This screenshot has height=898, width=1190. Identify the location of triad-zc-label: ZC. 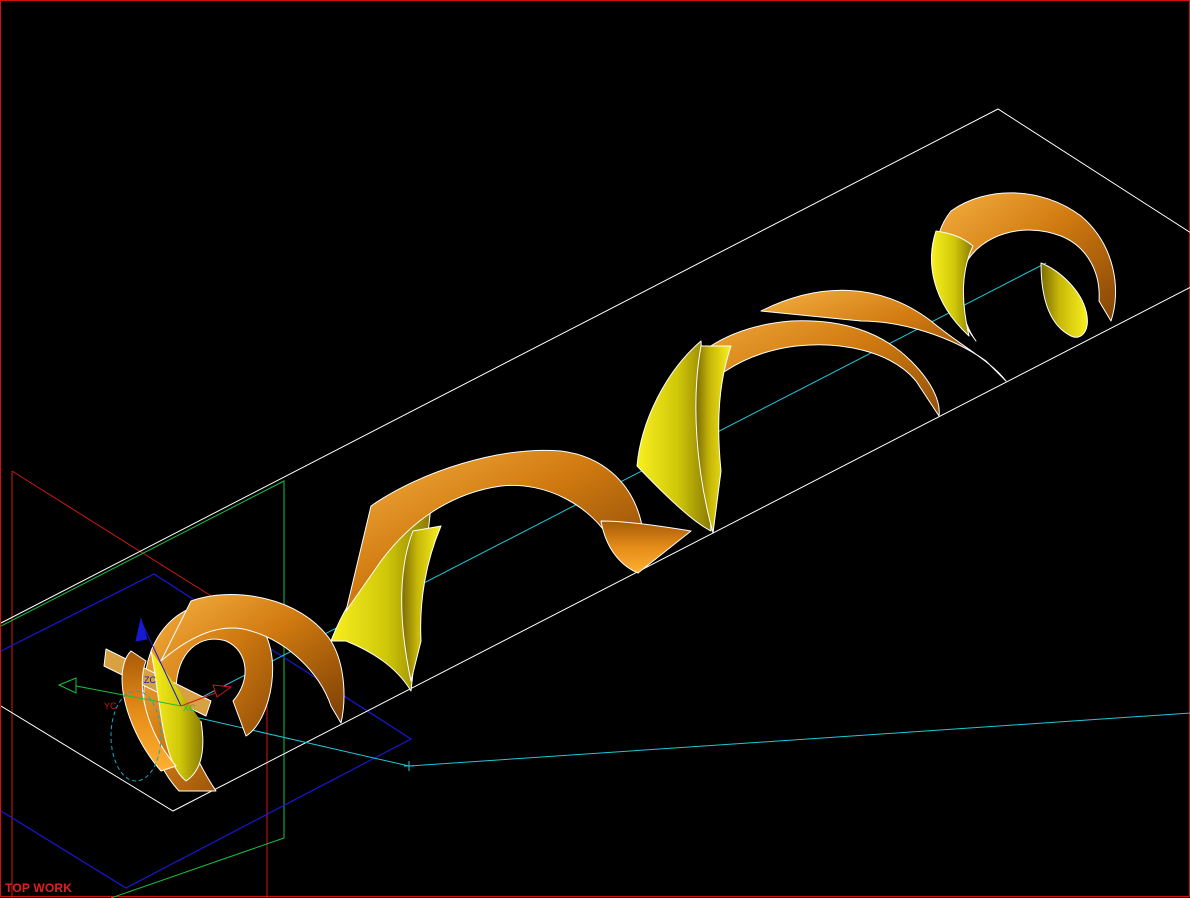
(150, 680).